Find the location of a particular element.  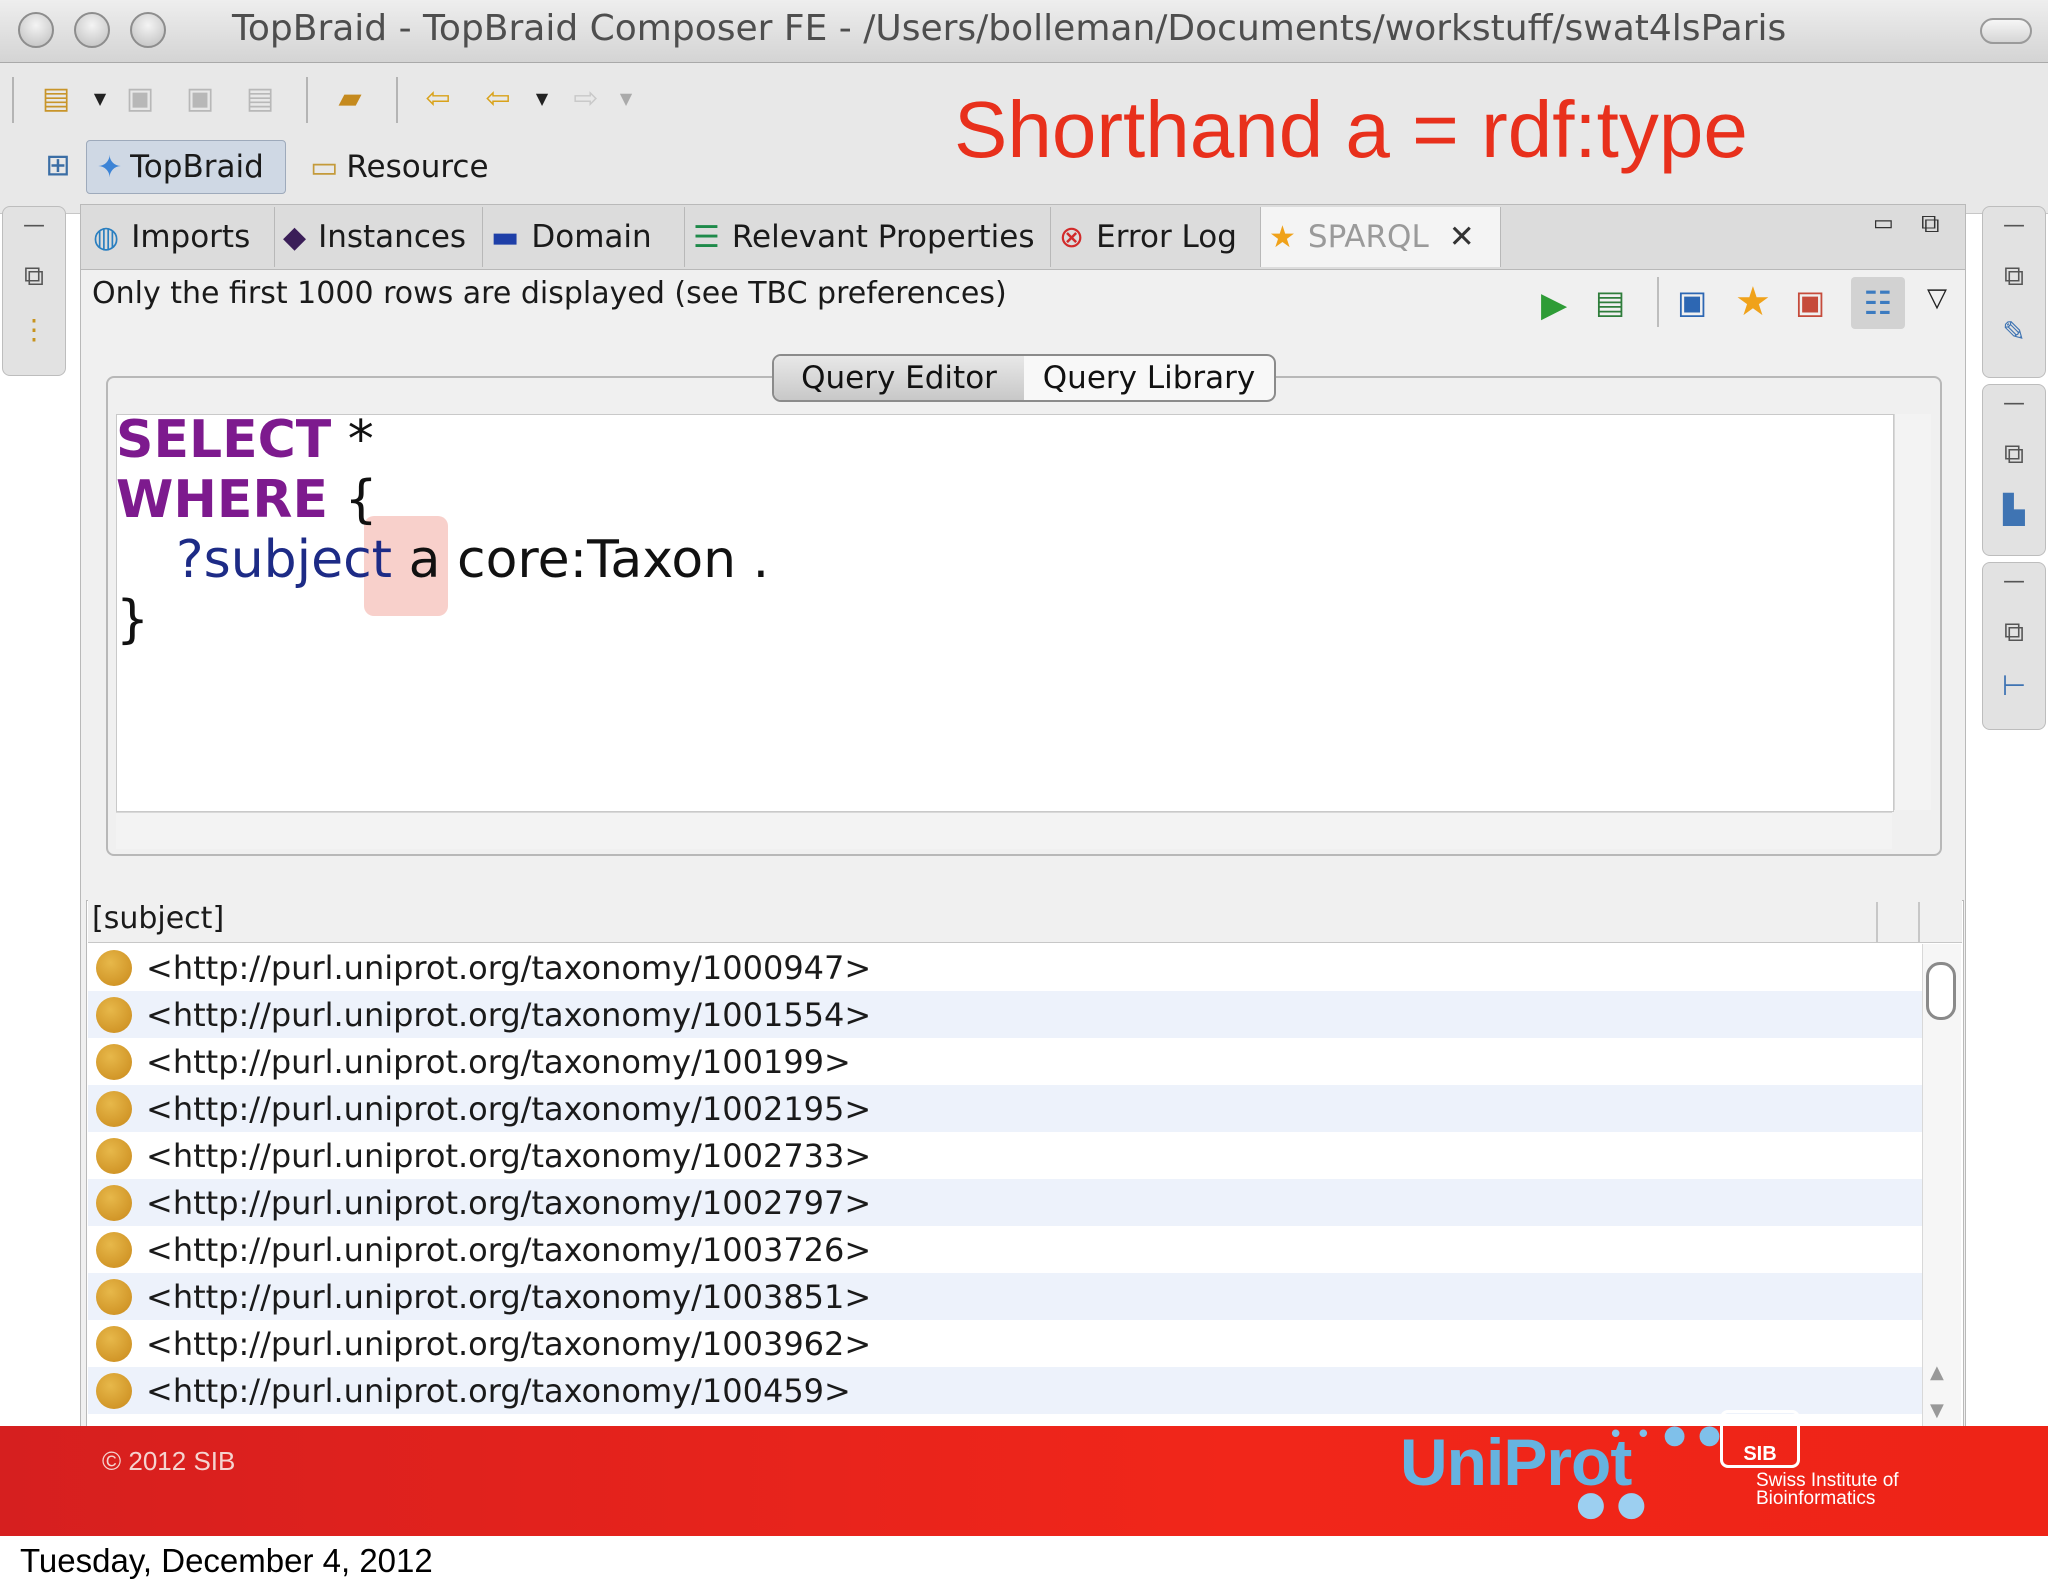

sparql-keyword: WHERE is located at coordinates (222, 500).